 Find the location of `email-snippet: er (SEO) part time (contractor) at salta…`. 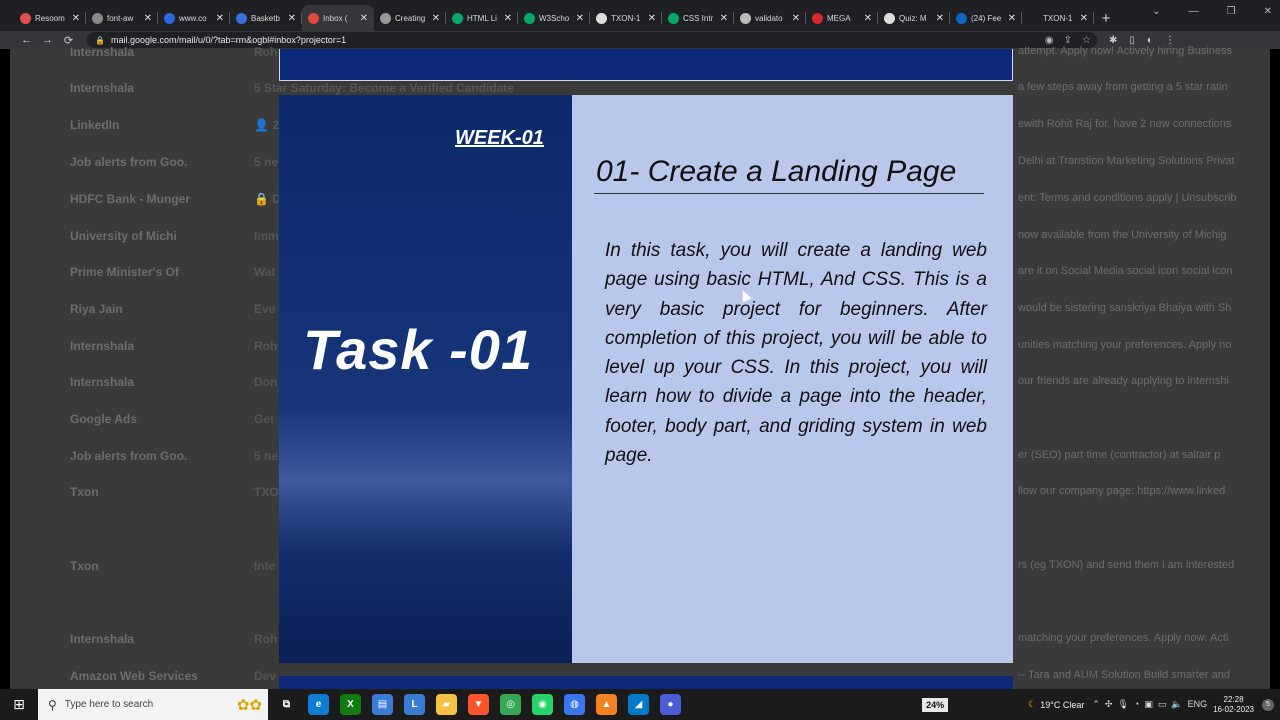

email-snippet: er (SEO) part time (contractor) at salta… is located at coordinates (1119, 455).